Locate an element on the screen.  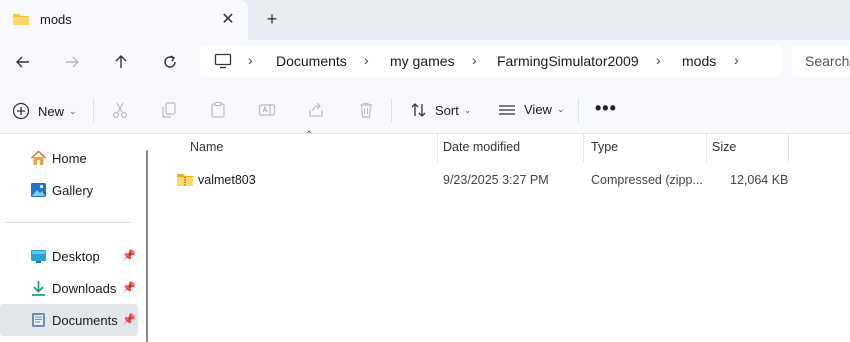
more-options-button: ••• is located at coordinates (606, 108).